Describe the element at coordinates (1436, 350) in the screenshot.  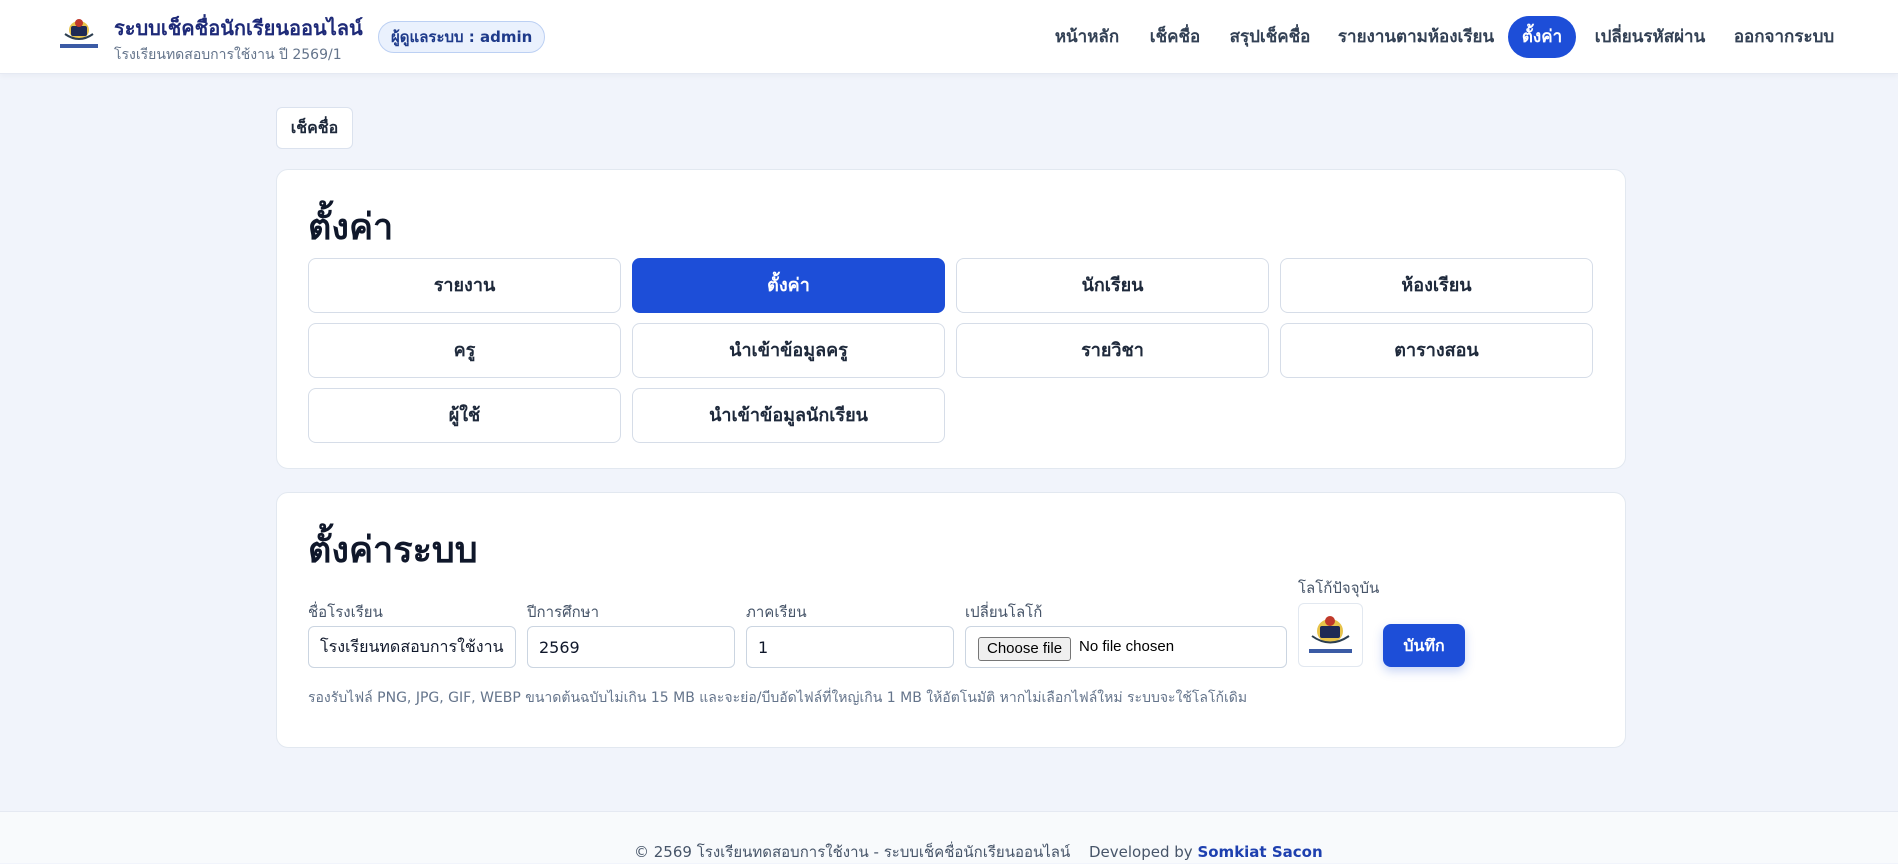
I see `menu-timetable-button: ตารางสอน` at that location.